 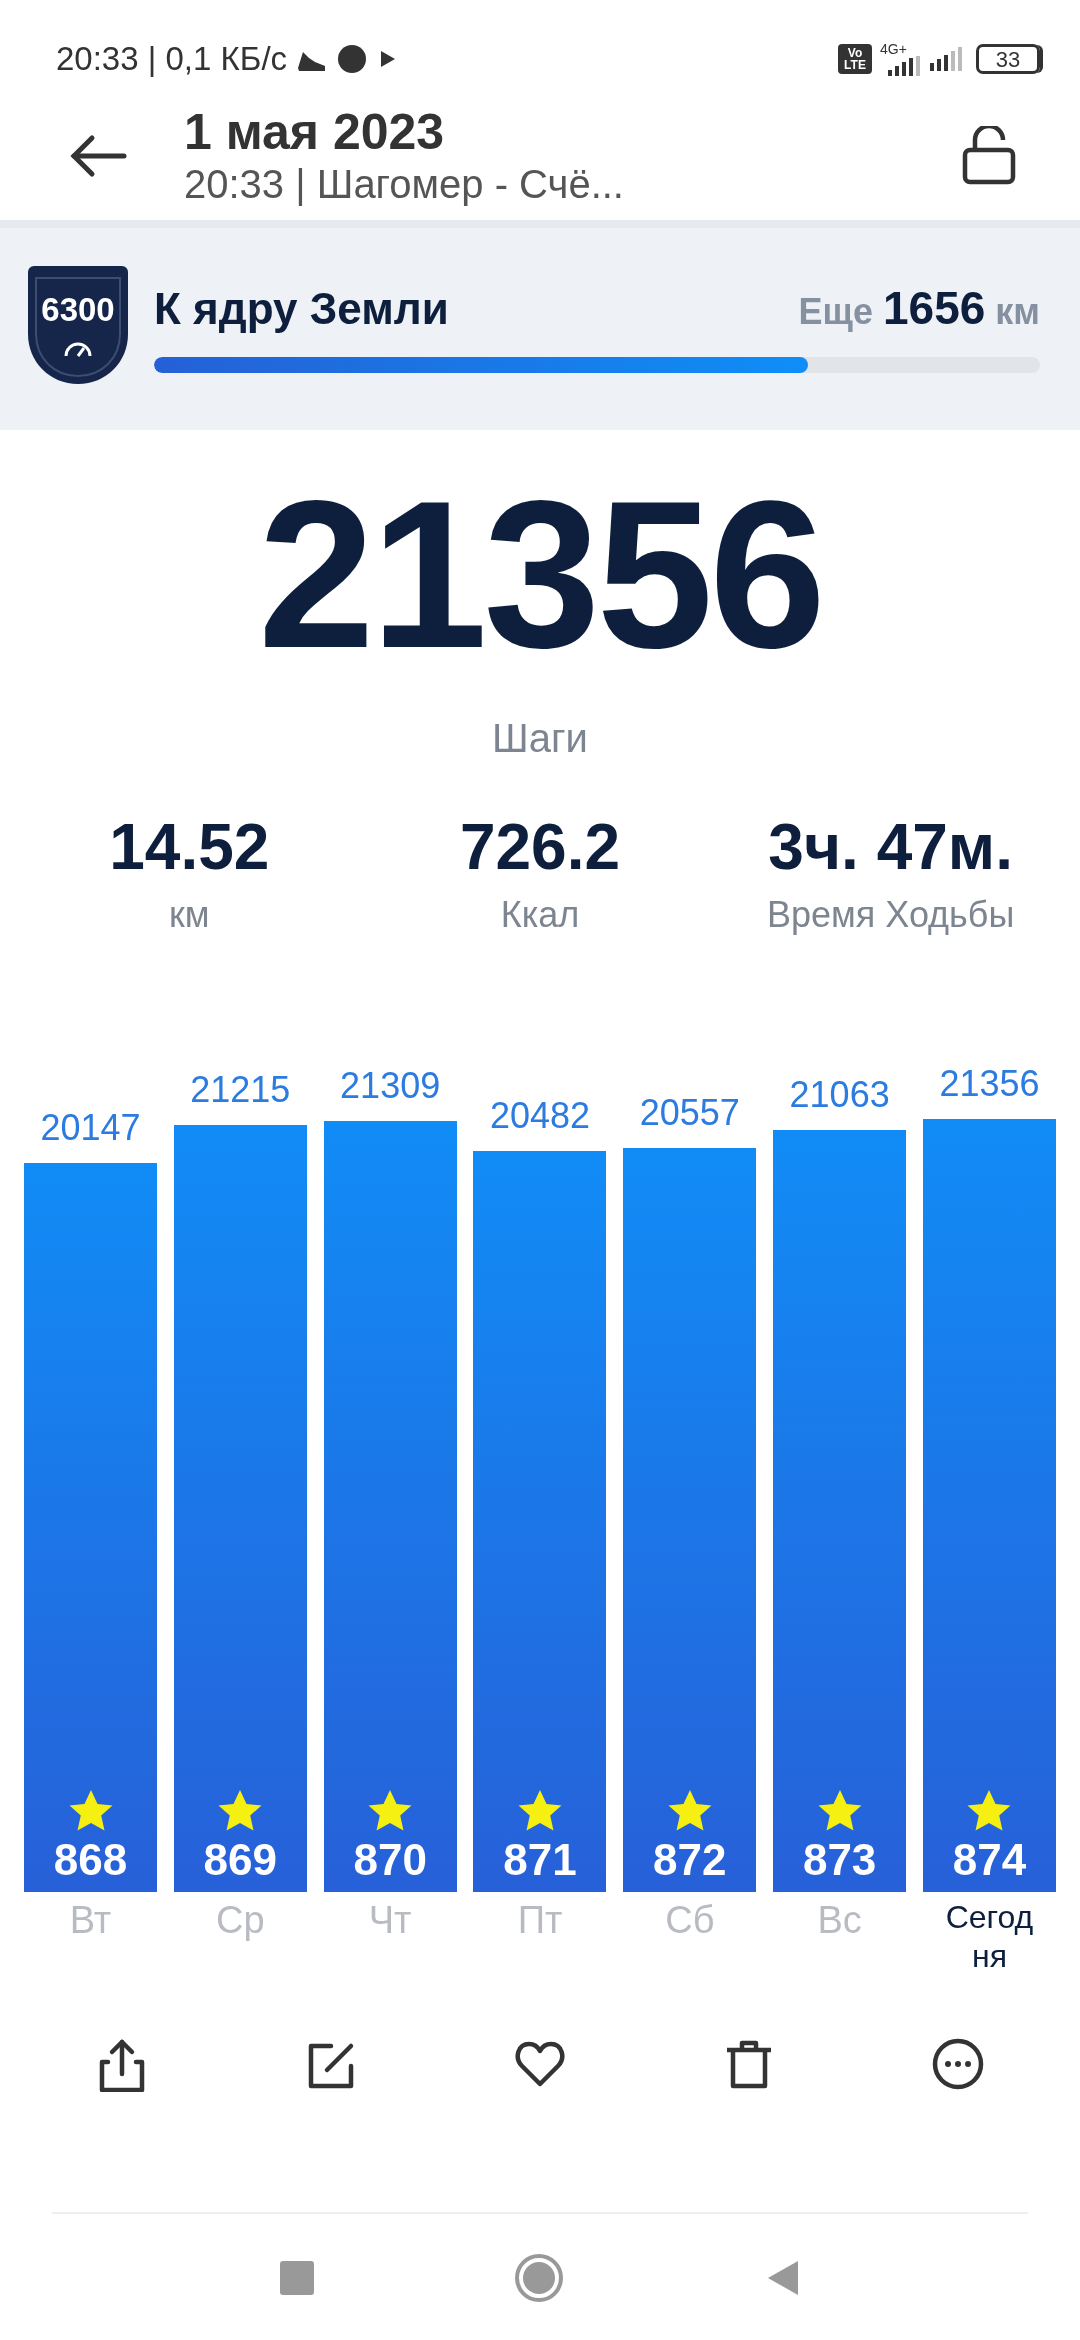 What do you see at coordinates (90, 1128) in the screenshot?
I see `bar-value-label: 20147` at bounding box center [90, 1128].